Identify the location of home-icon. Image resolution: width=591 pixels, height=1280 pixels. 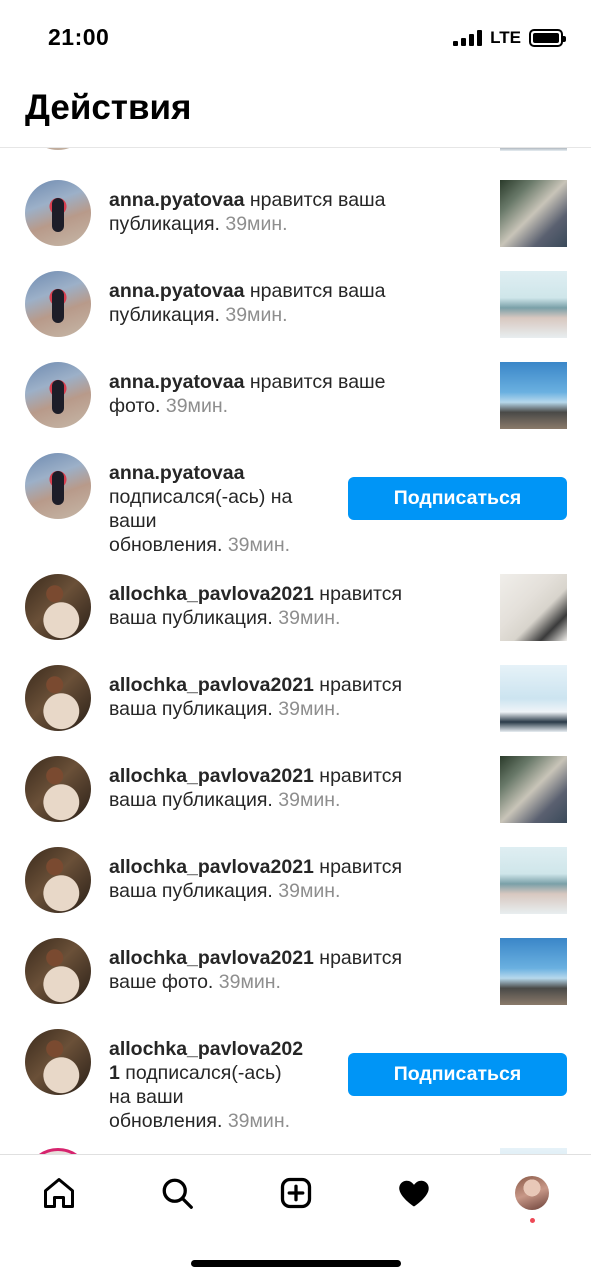
(59, 1193).